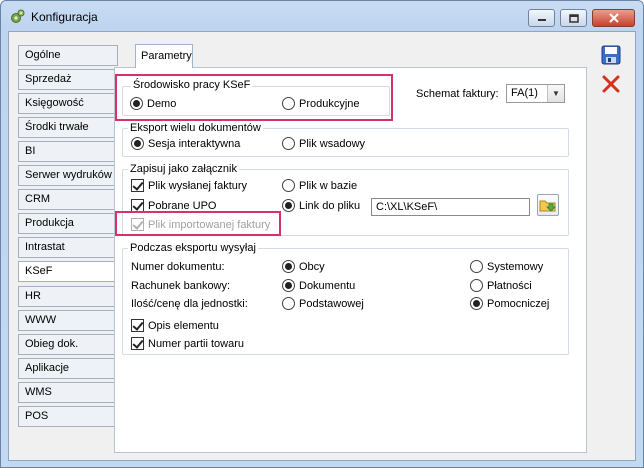 The width and height of the screenshot is (644, 468). I want to click on export-send-title: Podczas eksportu wysyłaj, so click(193, 248).